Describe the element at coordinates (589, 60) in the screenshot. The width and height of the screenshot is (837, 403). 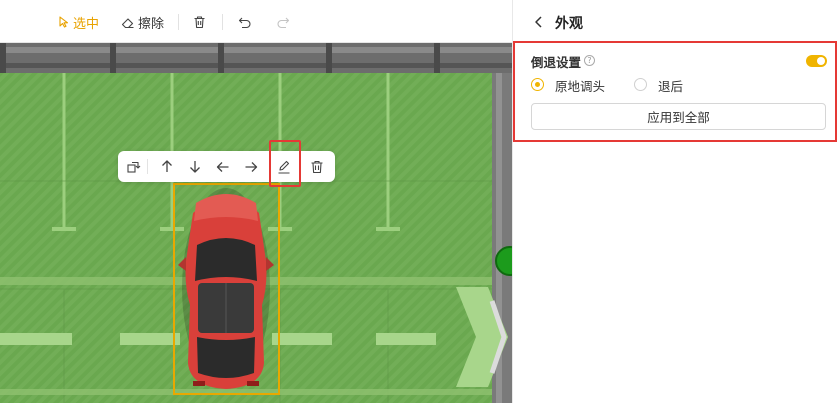
I see `help-icon: ?` at that location.